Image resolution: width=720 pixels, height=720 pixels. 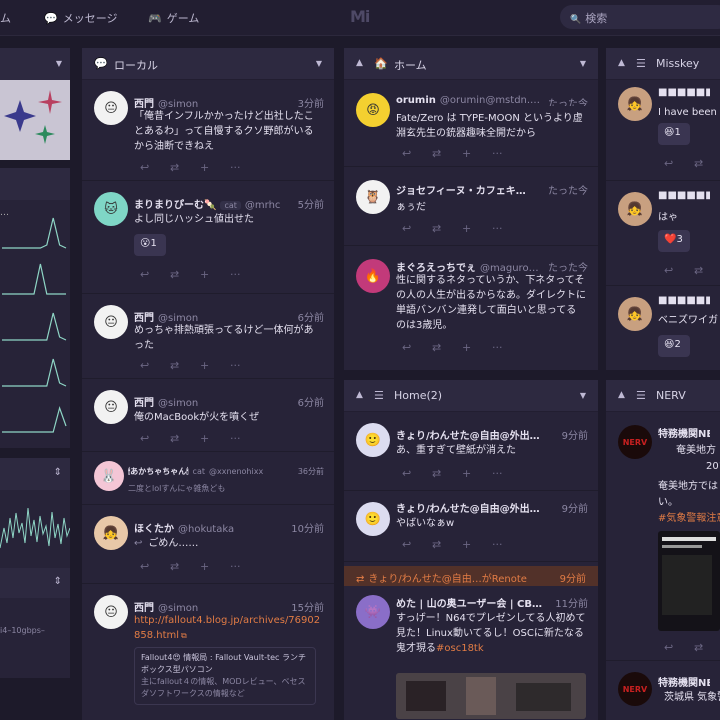 What do you see at coordinates (305, 527) in the screenshot?
I see `note-time: 10分前` at bounding box center [305, 527].